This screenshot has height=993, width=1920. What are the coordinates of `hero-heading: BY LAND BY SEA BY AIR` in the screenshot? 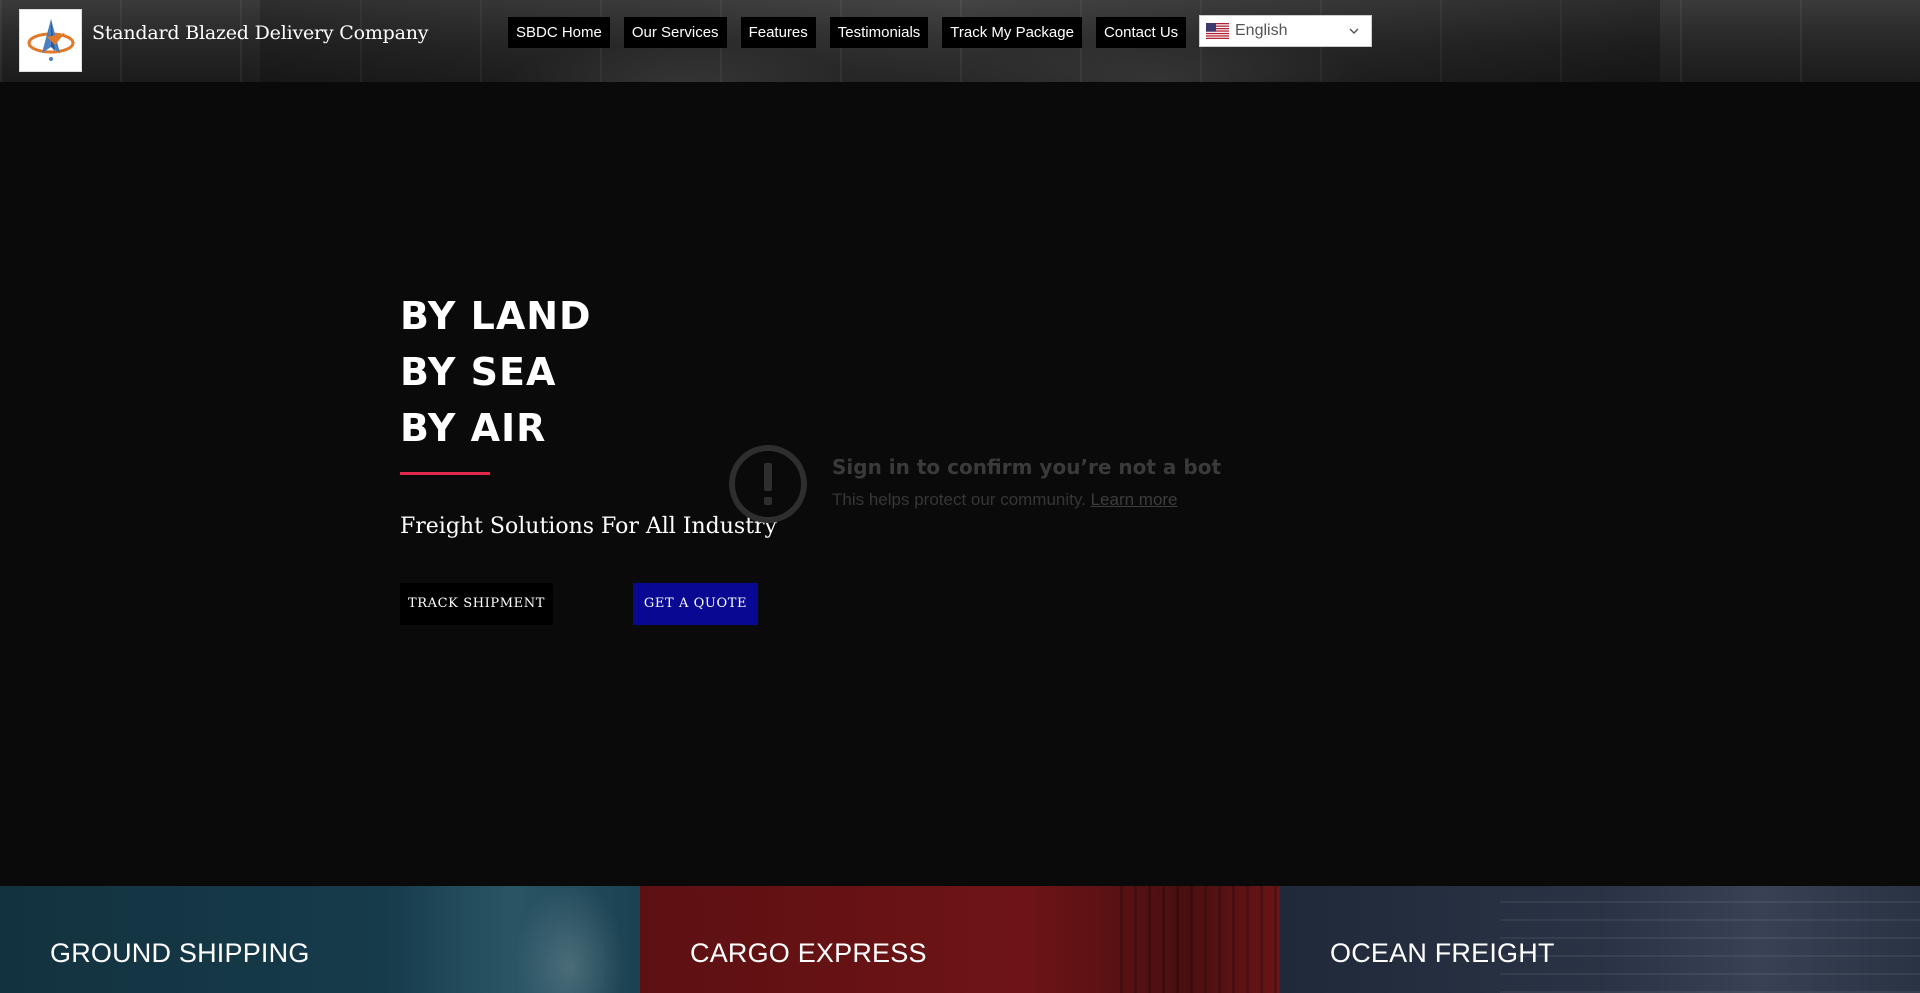 It's located at (496, 372).